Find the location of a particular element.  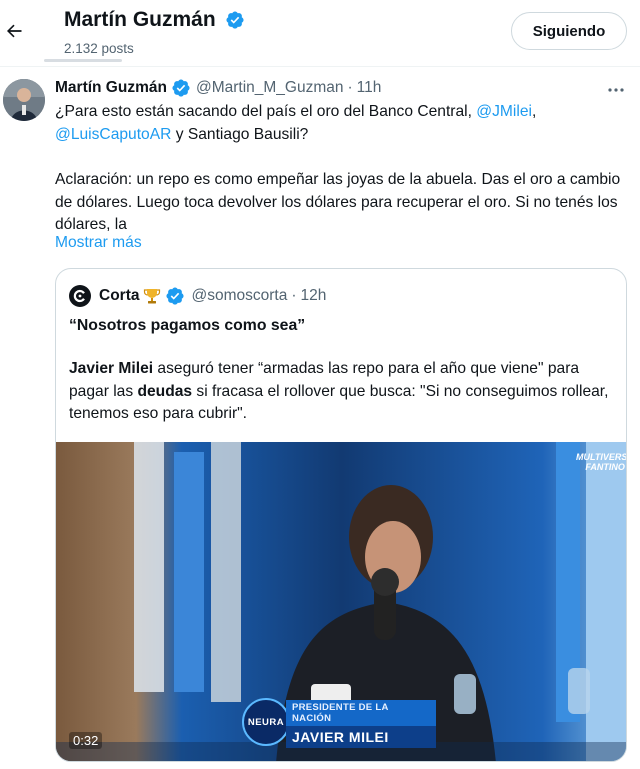

tweet-text-part: , is located at coordinates (534, 111).